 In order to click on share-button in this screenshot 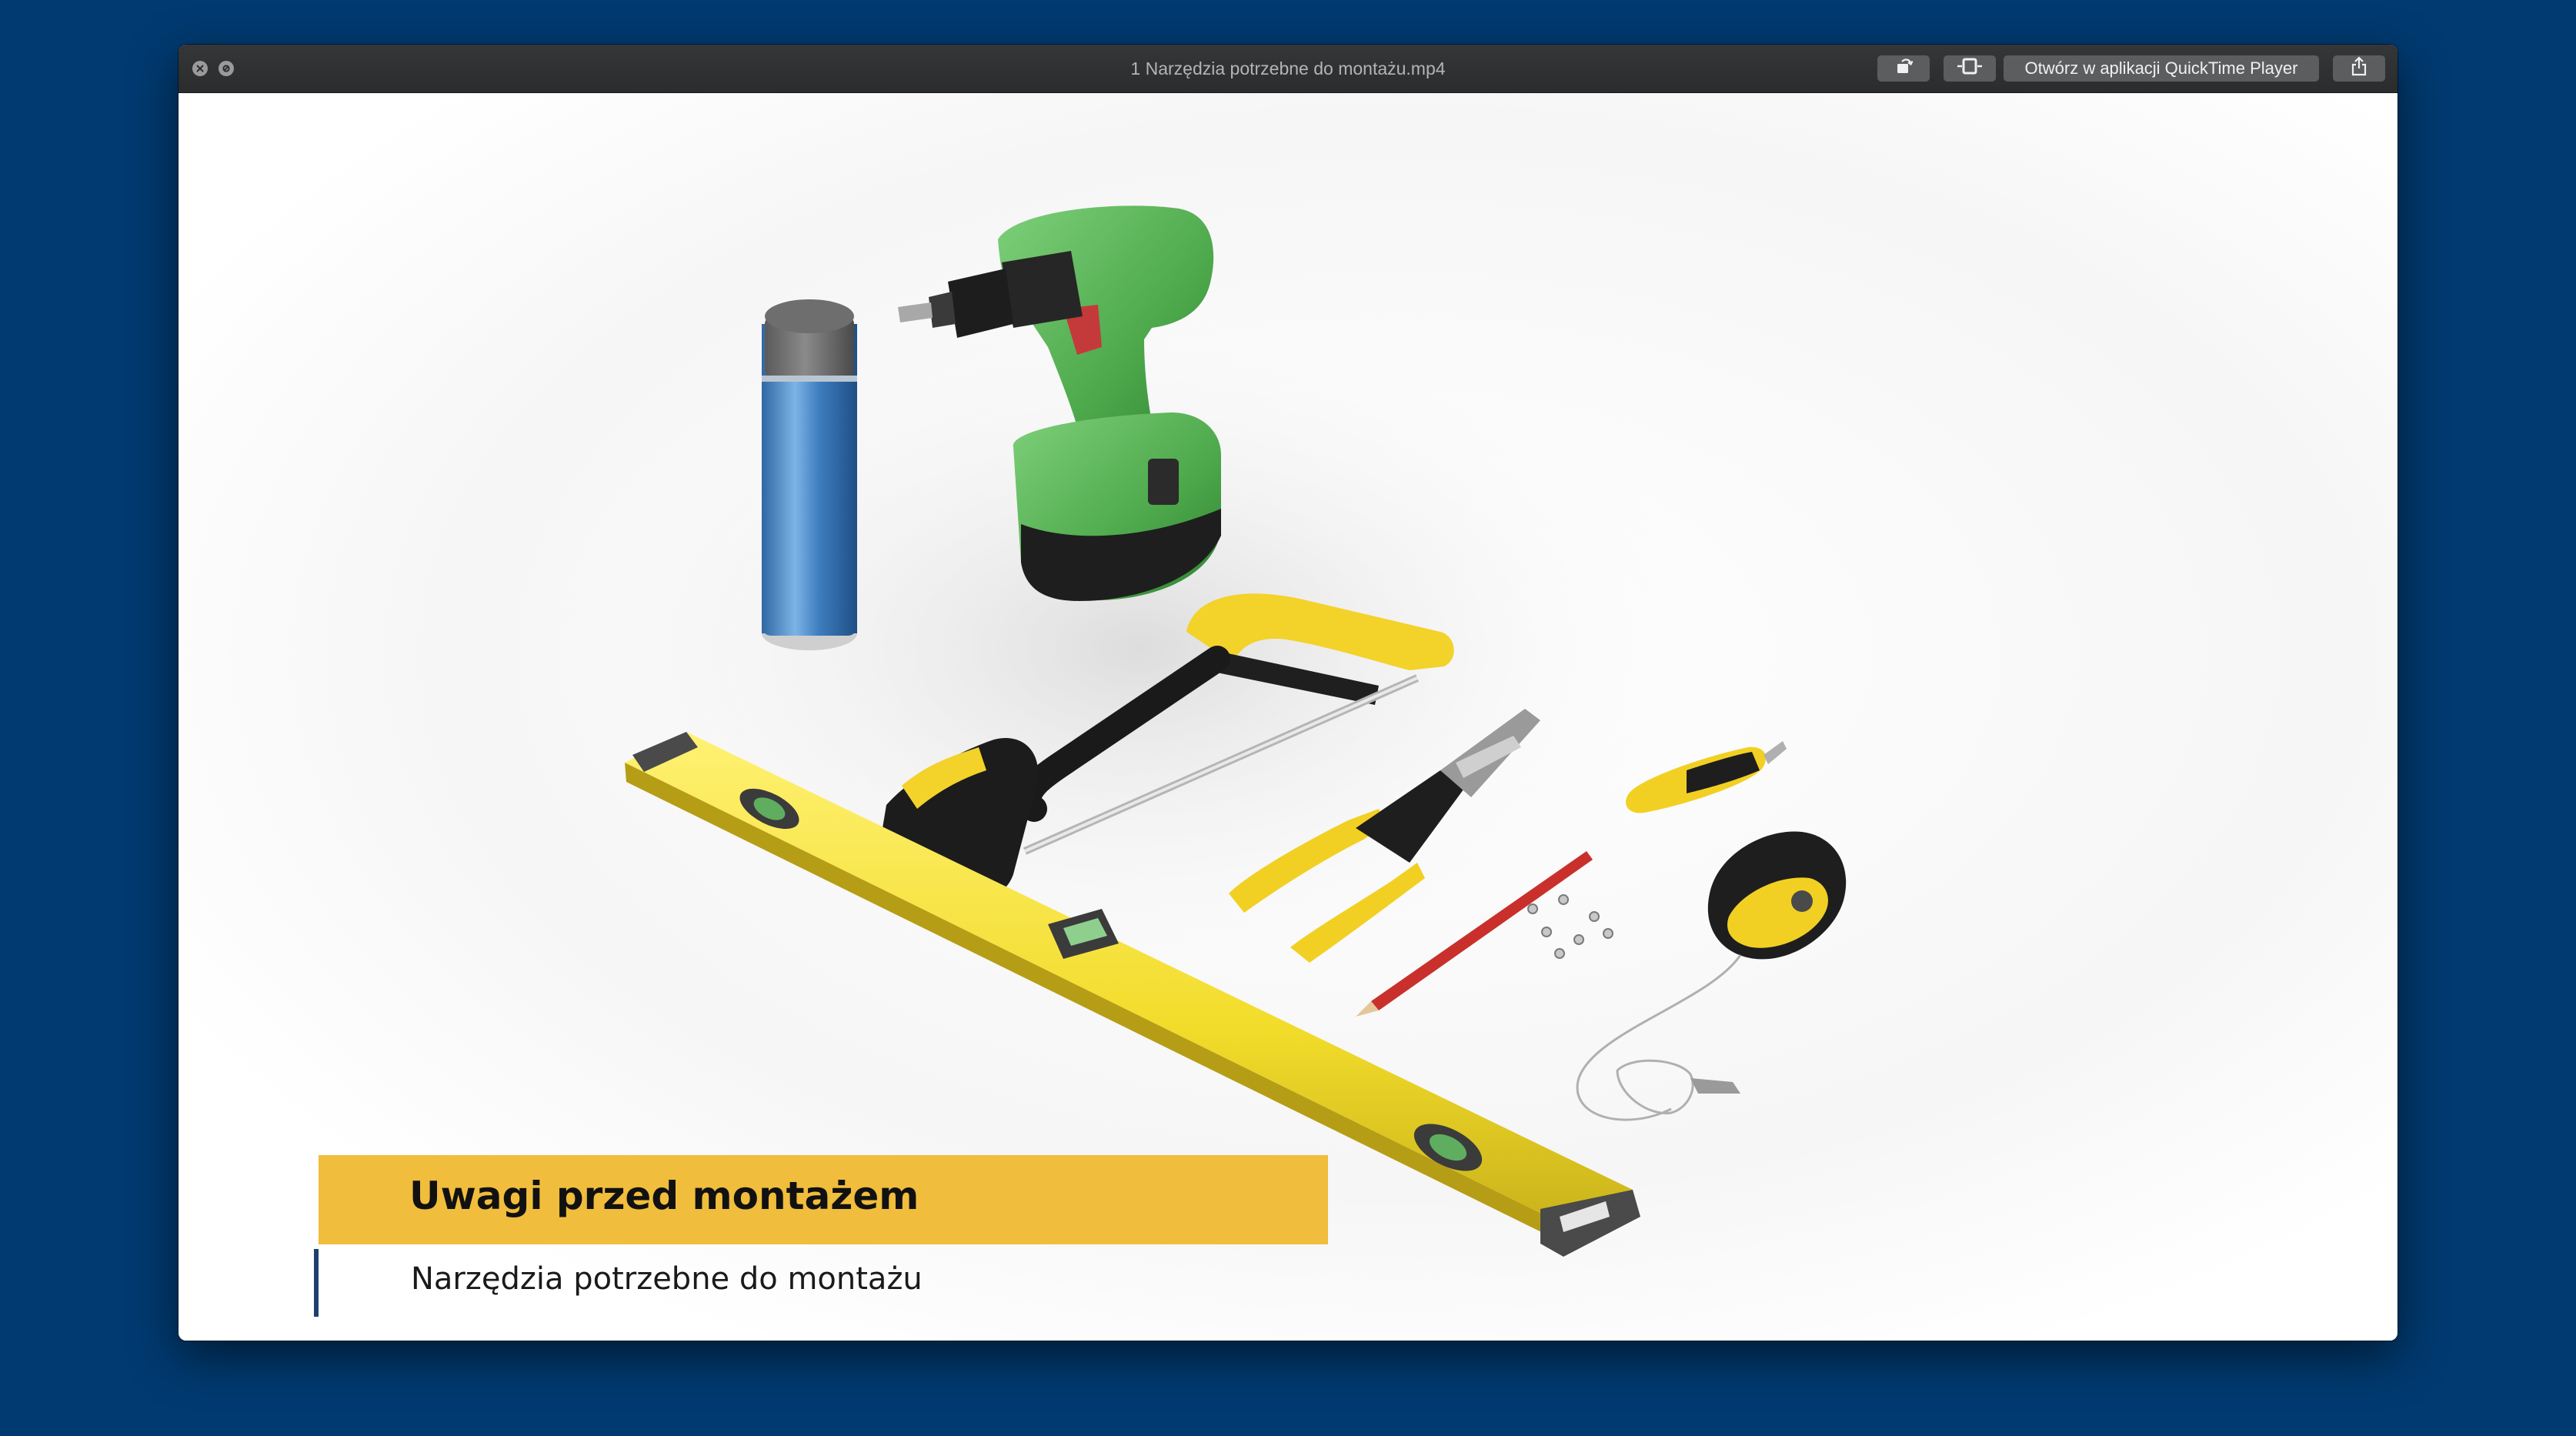, I will do `click(2359, 68)`.